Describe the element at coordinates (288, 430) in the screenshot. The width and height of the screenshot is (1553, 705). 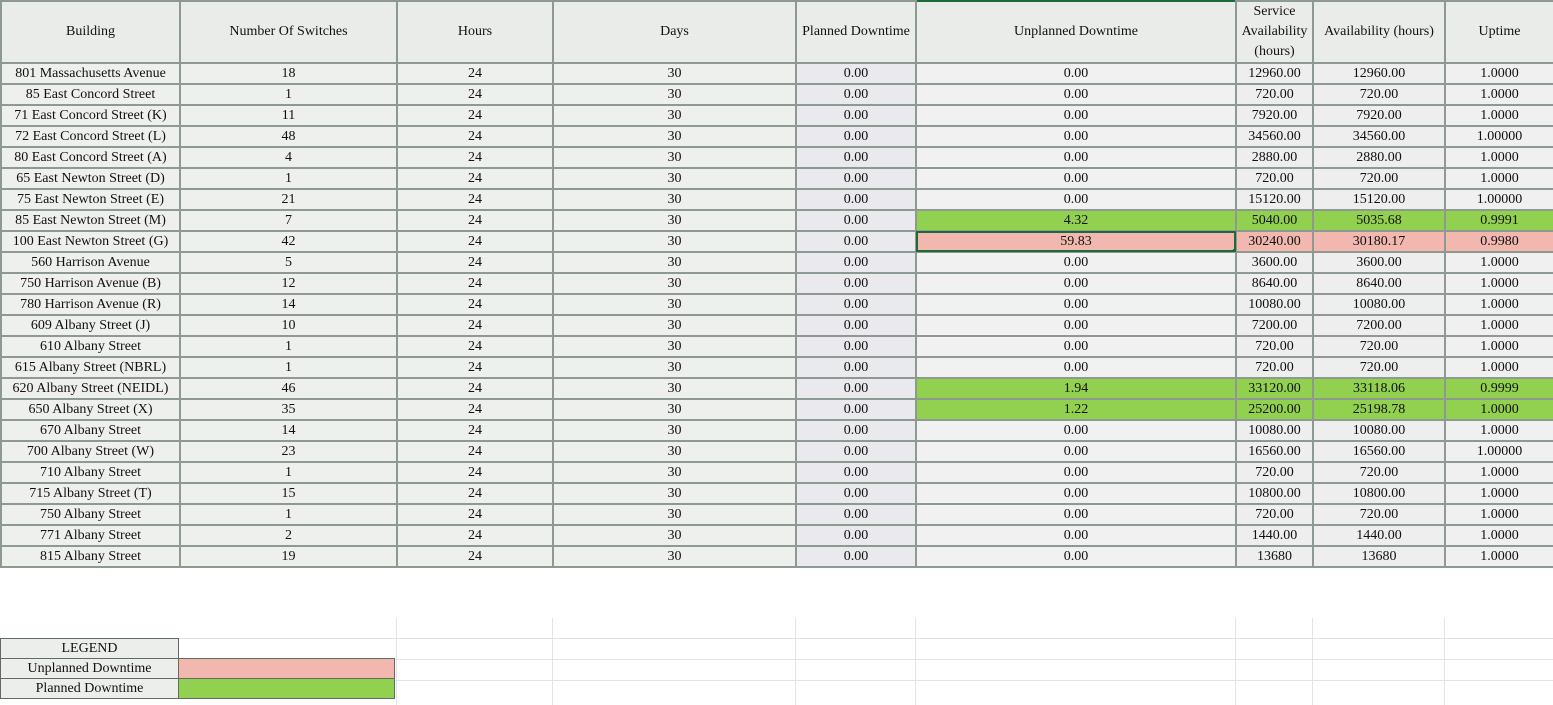
I see `cell-switches: 14` at that location.